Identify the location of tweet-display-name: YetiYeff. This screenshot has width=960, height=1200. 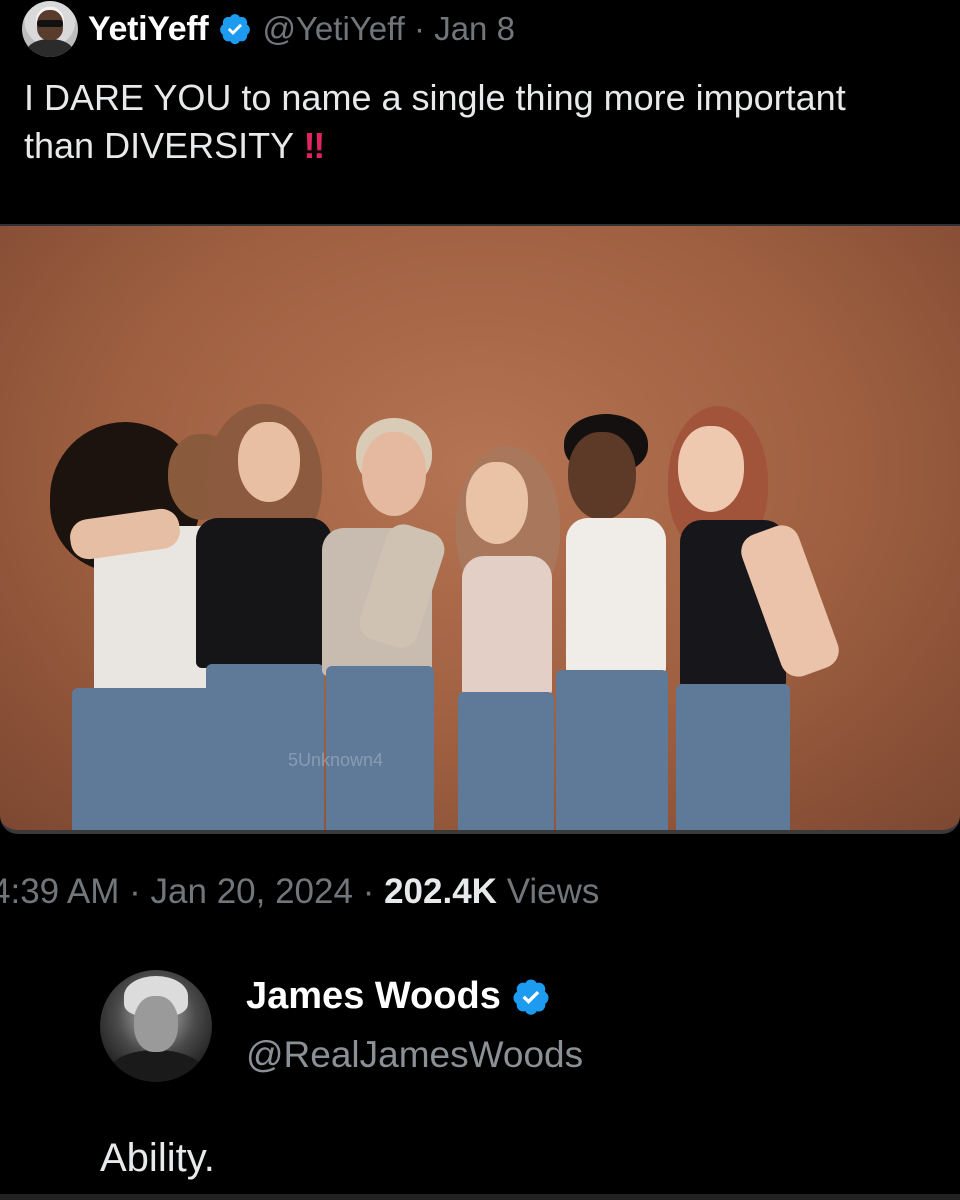
(148, 29).